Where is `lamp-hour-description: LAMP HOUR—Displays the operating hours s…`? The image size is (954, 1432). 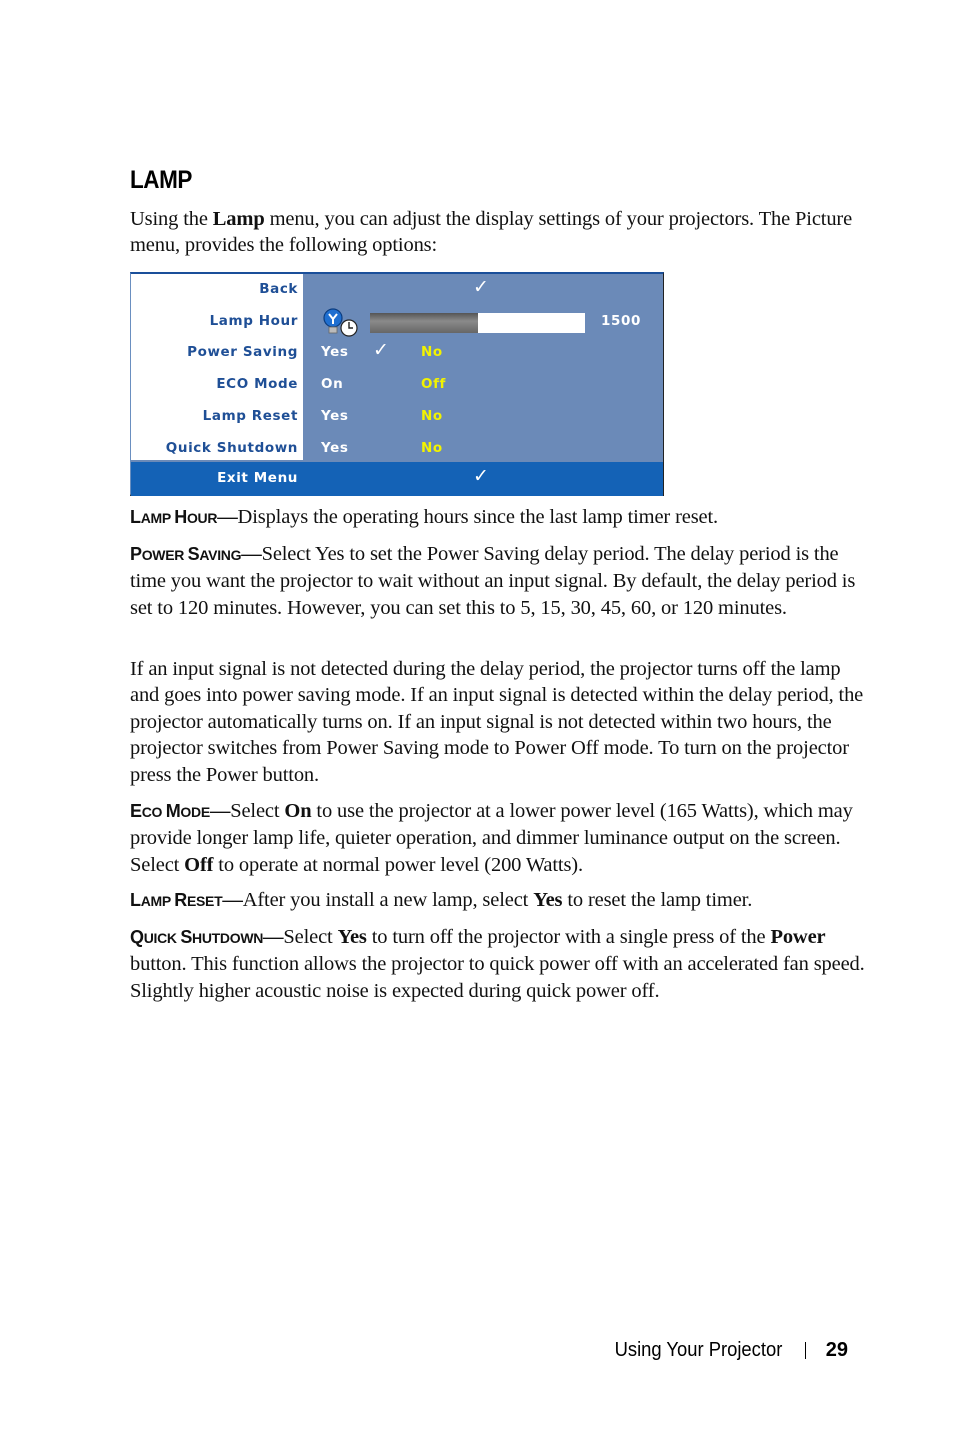 lamp-hour-description: LAMP HOUR—Displays the operating hours s… is located at coordinates (424, 517).